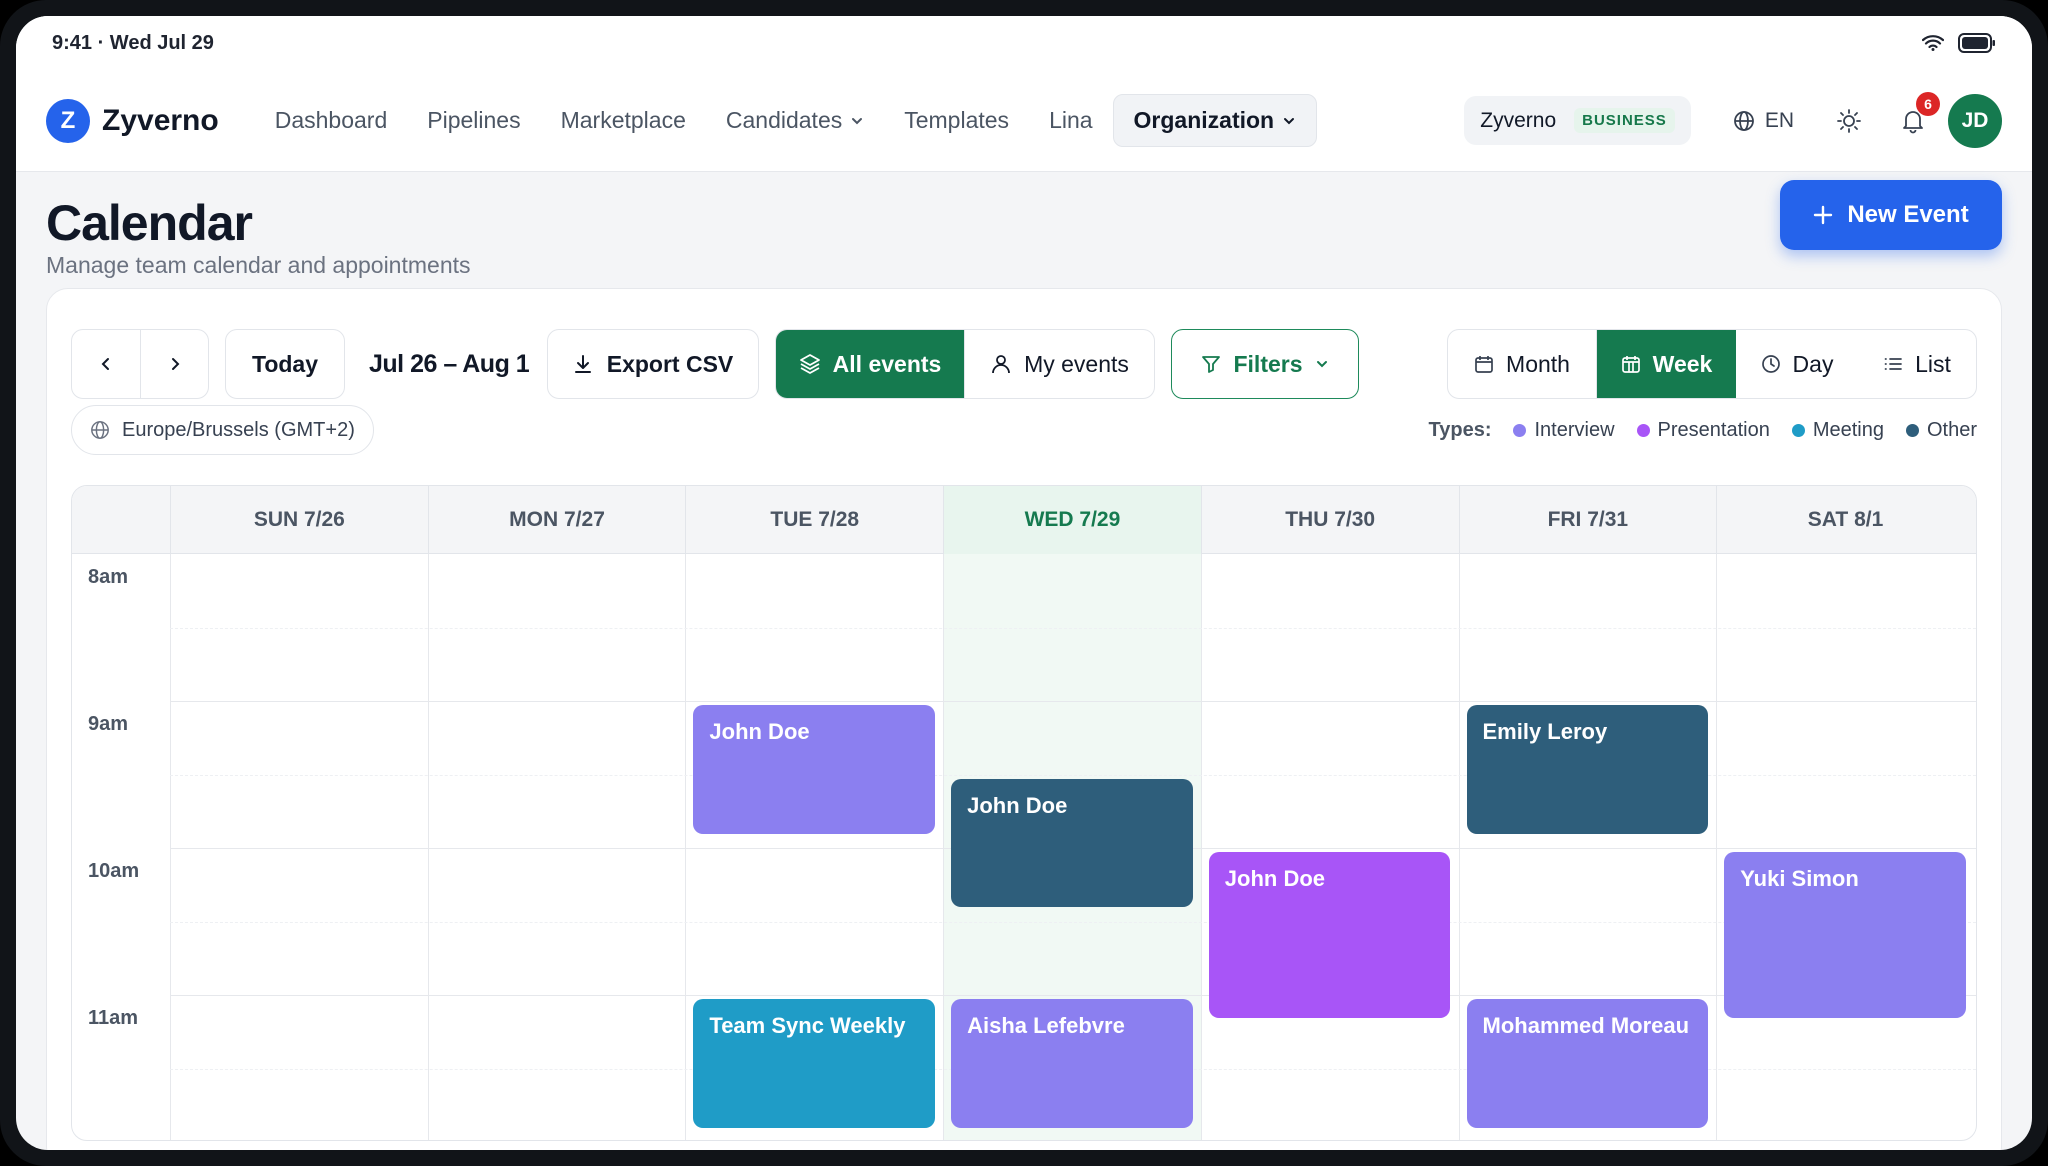 The image size is (2048, 1166). What do you see at coordinates (1631, 364) in the screenshot?
I see `calendar-week-icon` at bounding box center [1631, 364].